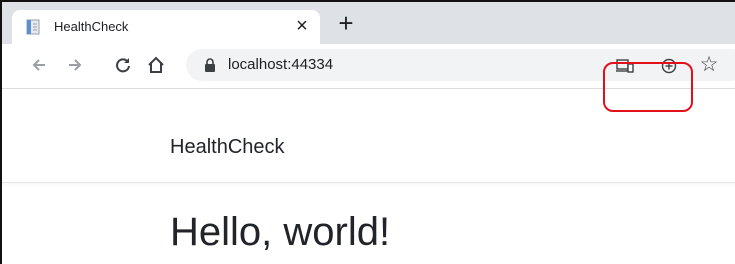  What do you see at coordinates (210, 65) in the screenshot?
I see `lock-icon` at bounding box center [210, 65].